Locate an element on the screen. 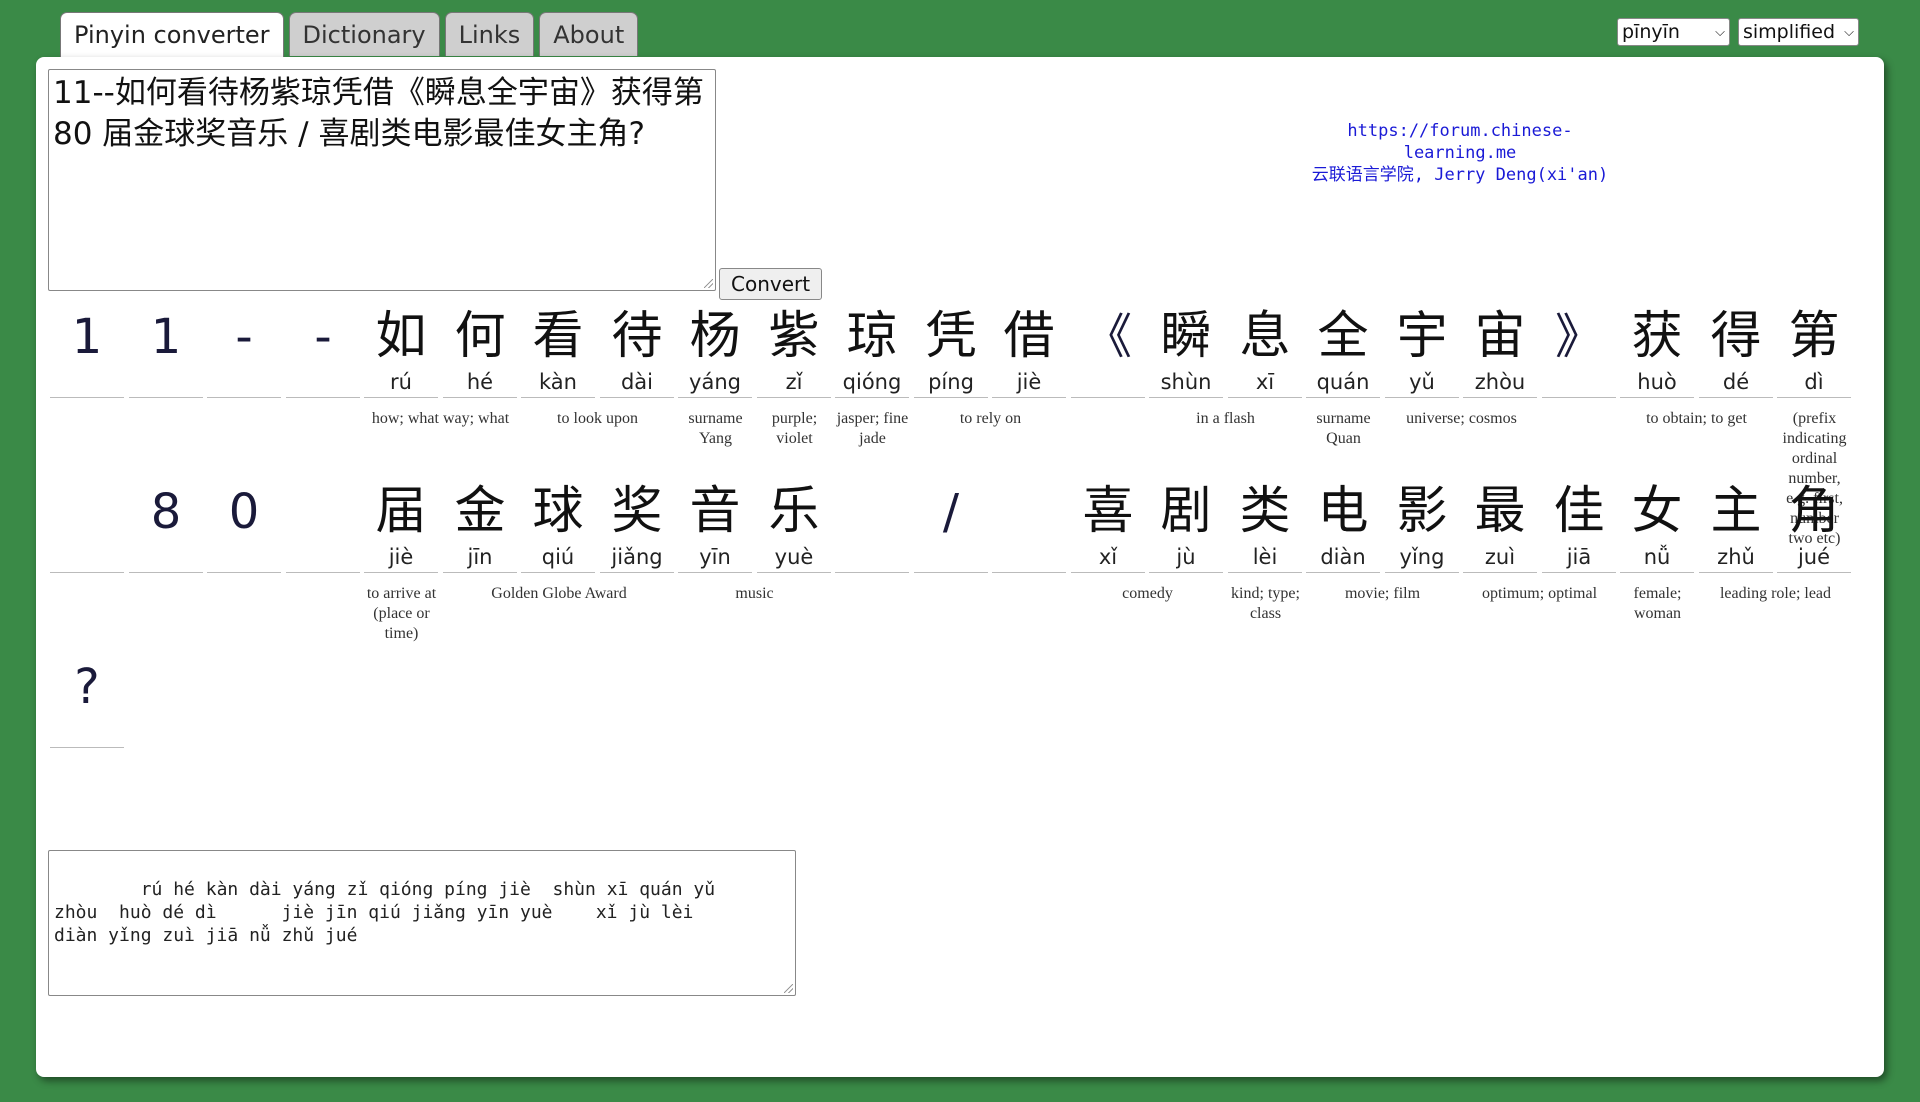  char-cell: 《 is located at coordinates (1108, 352).